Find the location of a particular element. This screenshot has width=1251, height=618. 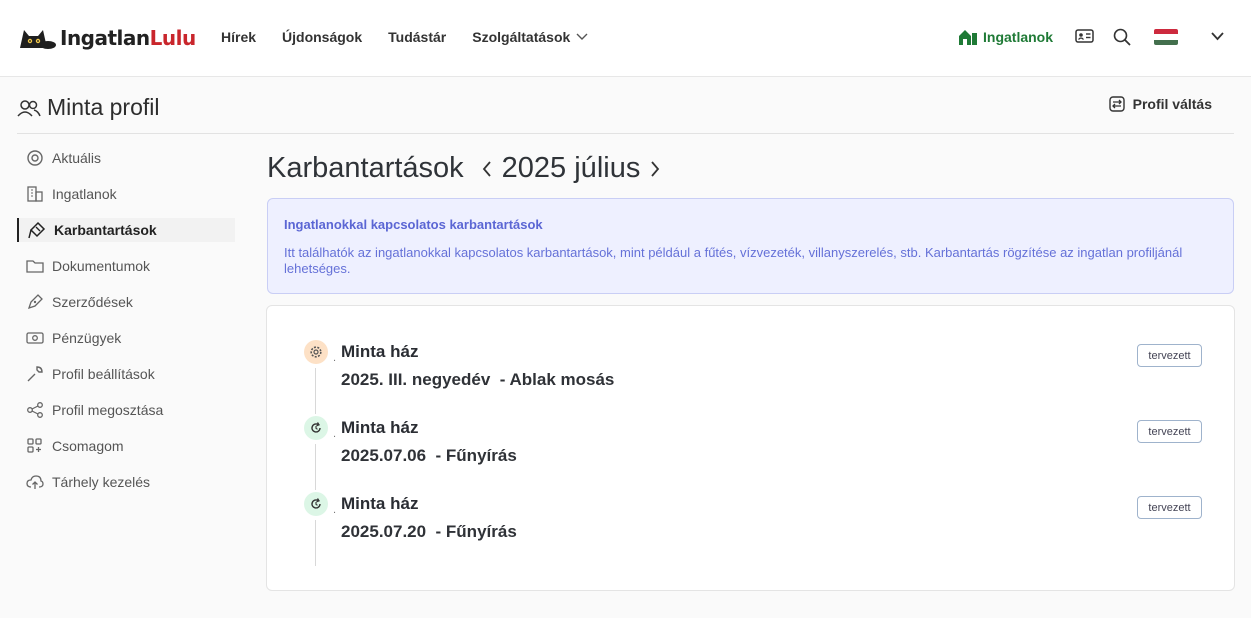

cloud-upload-icon is located at coordinates (35, 482).